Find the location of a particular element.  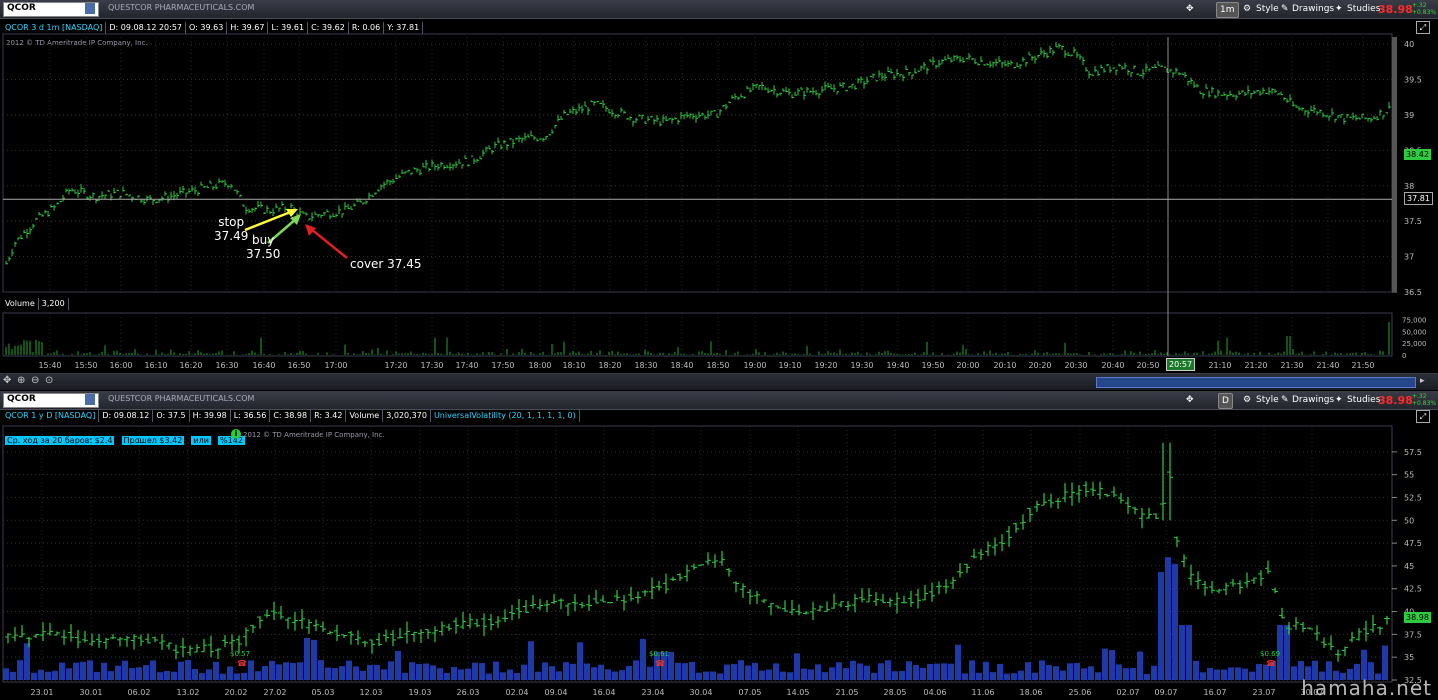

dividend-label-3: $0.69 is located at coordinates (1270, 654).